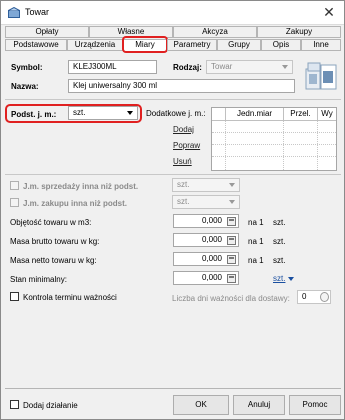 The height and width of the screenshot is (420, 345). What do you see at coordinates (14, 185) in the screenshot?
I see `sale-unit-checkbox` at bounding box center [14, 185].